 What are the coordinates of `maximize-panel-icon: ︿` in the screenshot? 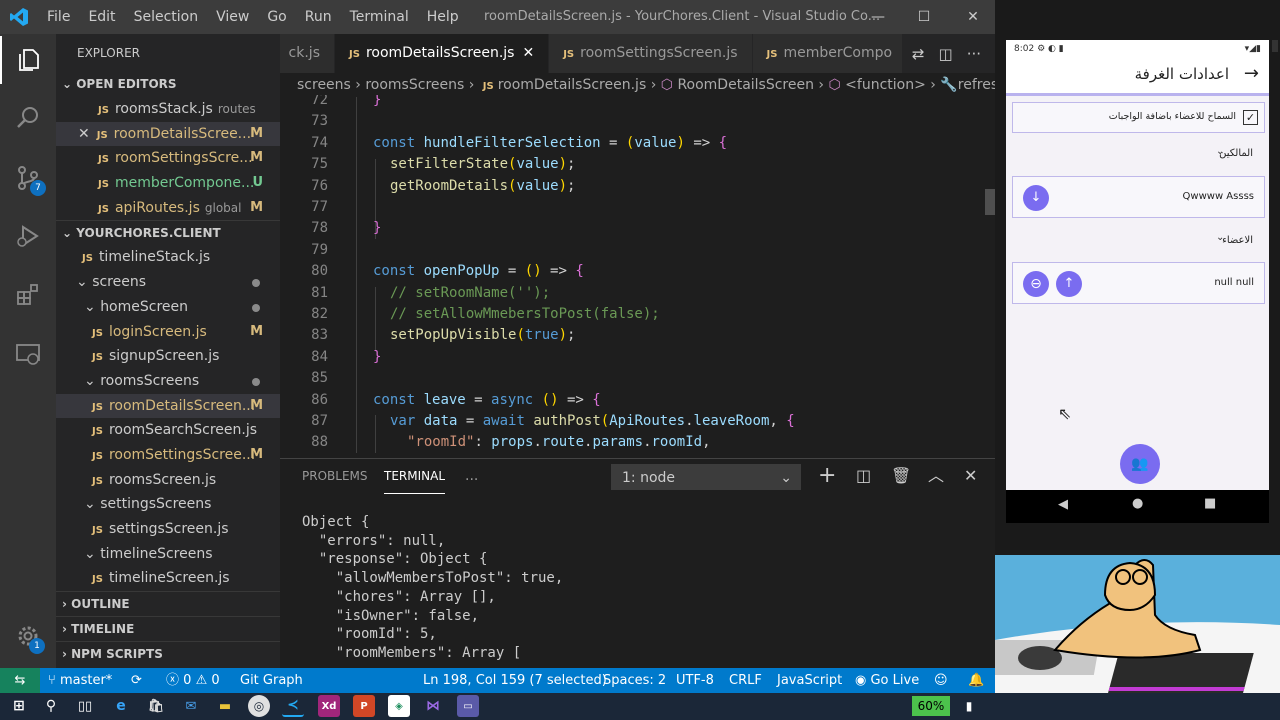 It's located at (936, 476).